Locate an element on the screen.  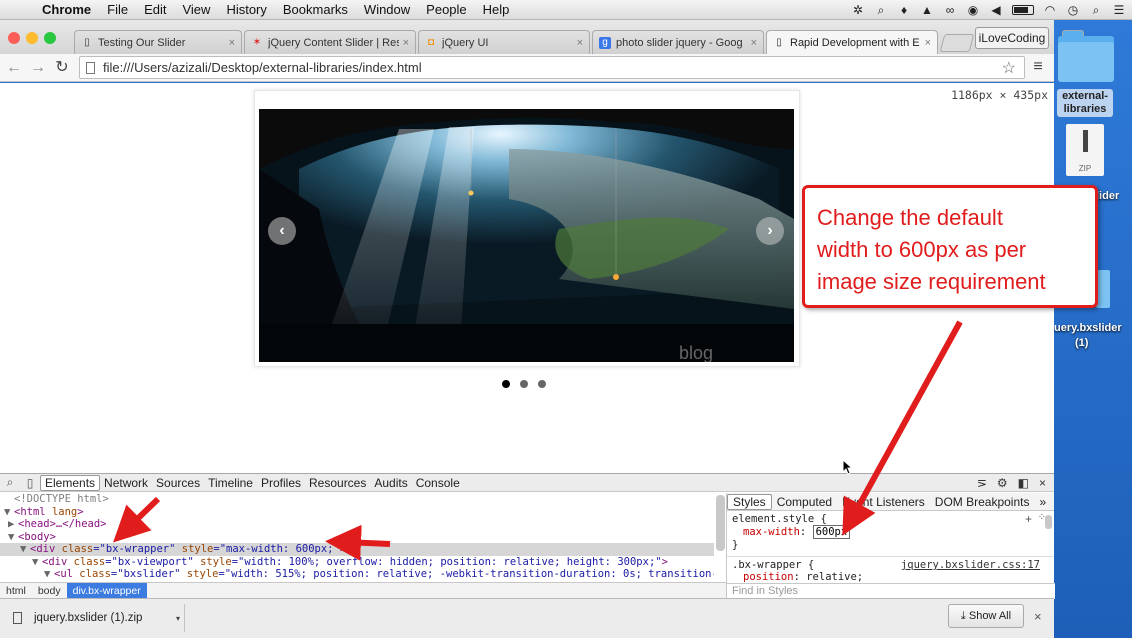
tab-rapid-development: ▯ Rapid Development with E × is located at coordinates (852, 42).